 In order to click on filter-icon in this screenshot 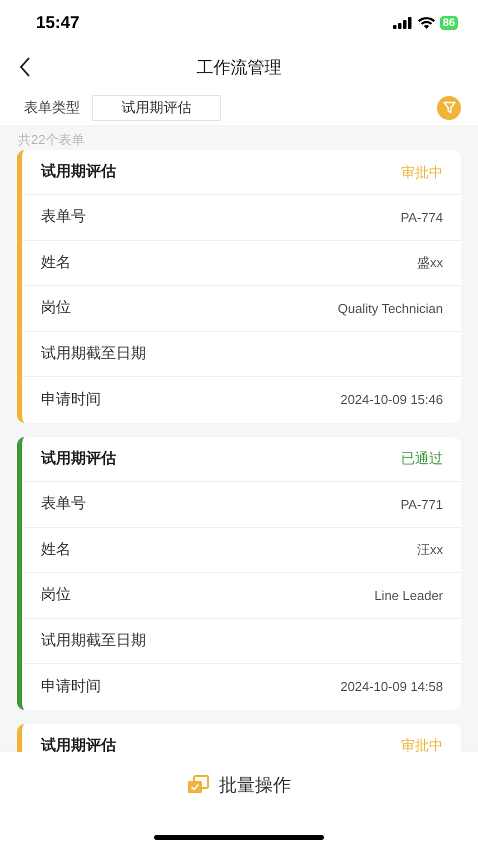, I will do `click(449, 107)`.